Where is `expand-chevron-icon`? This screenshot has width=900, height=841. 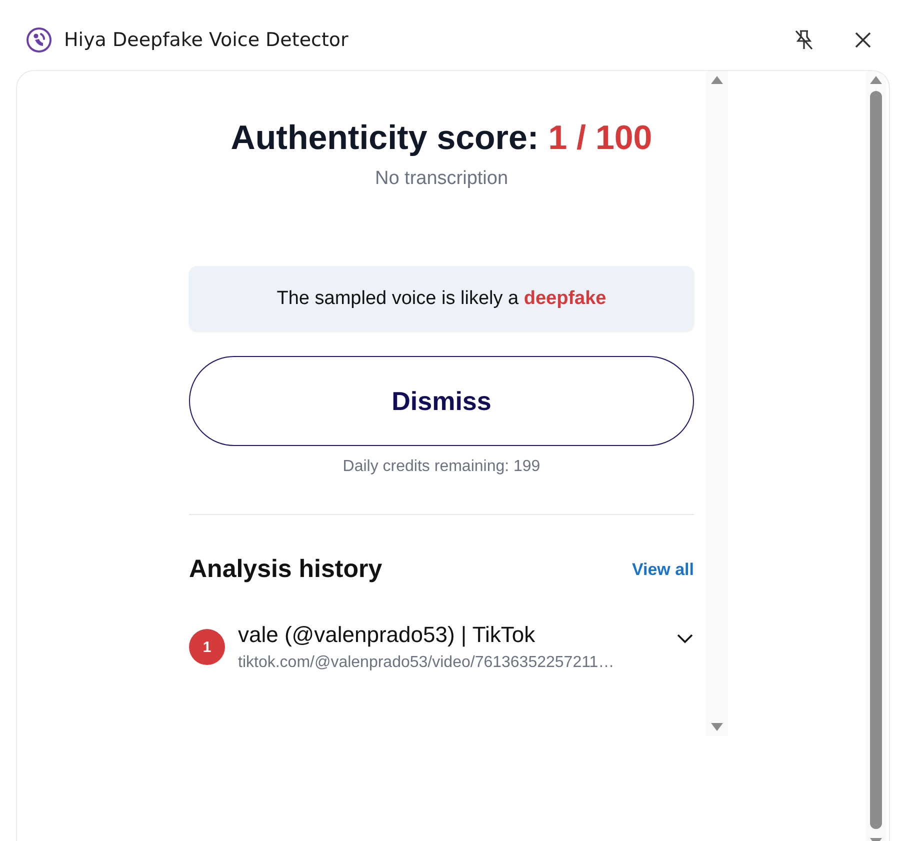 expand-chevron-icon is located at coordinates (685, 638).